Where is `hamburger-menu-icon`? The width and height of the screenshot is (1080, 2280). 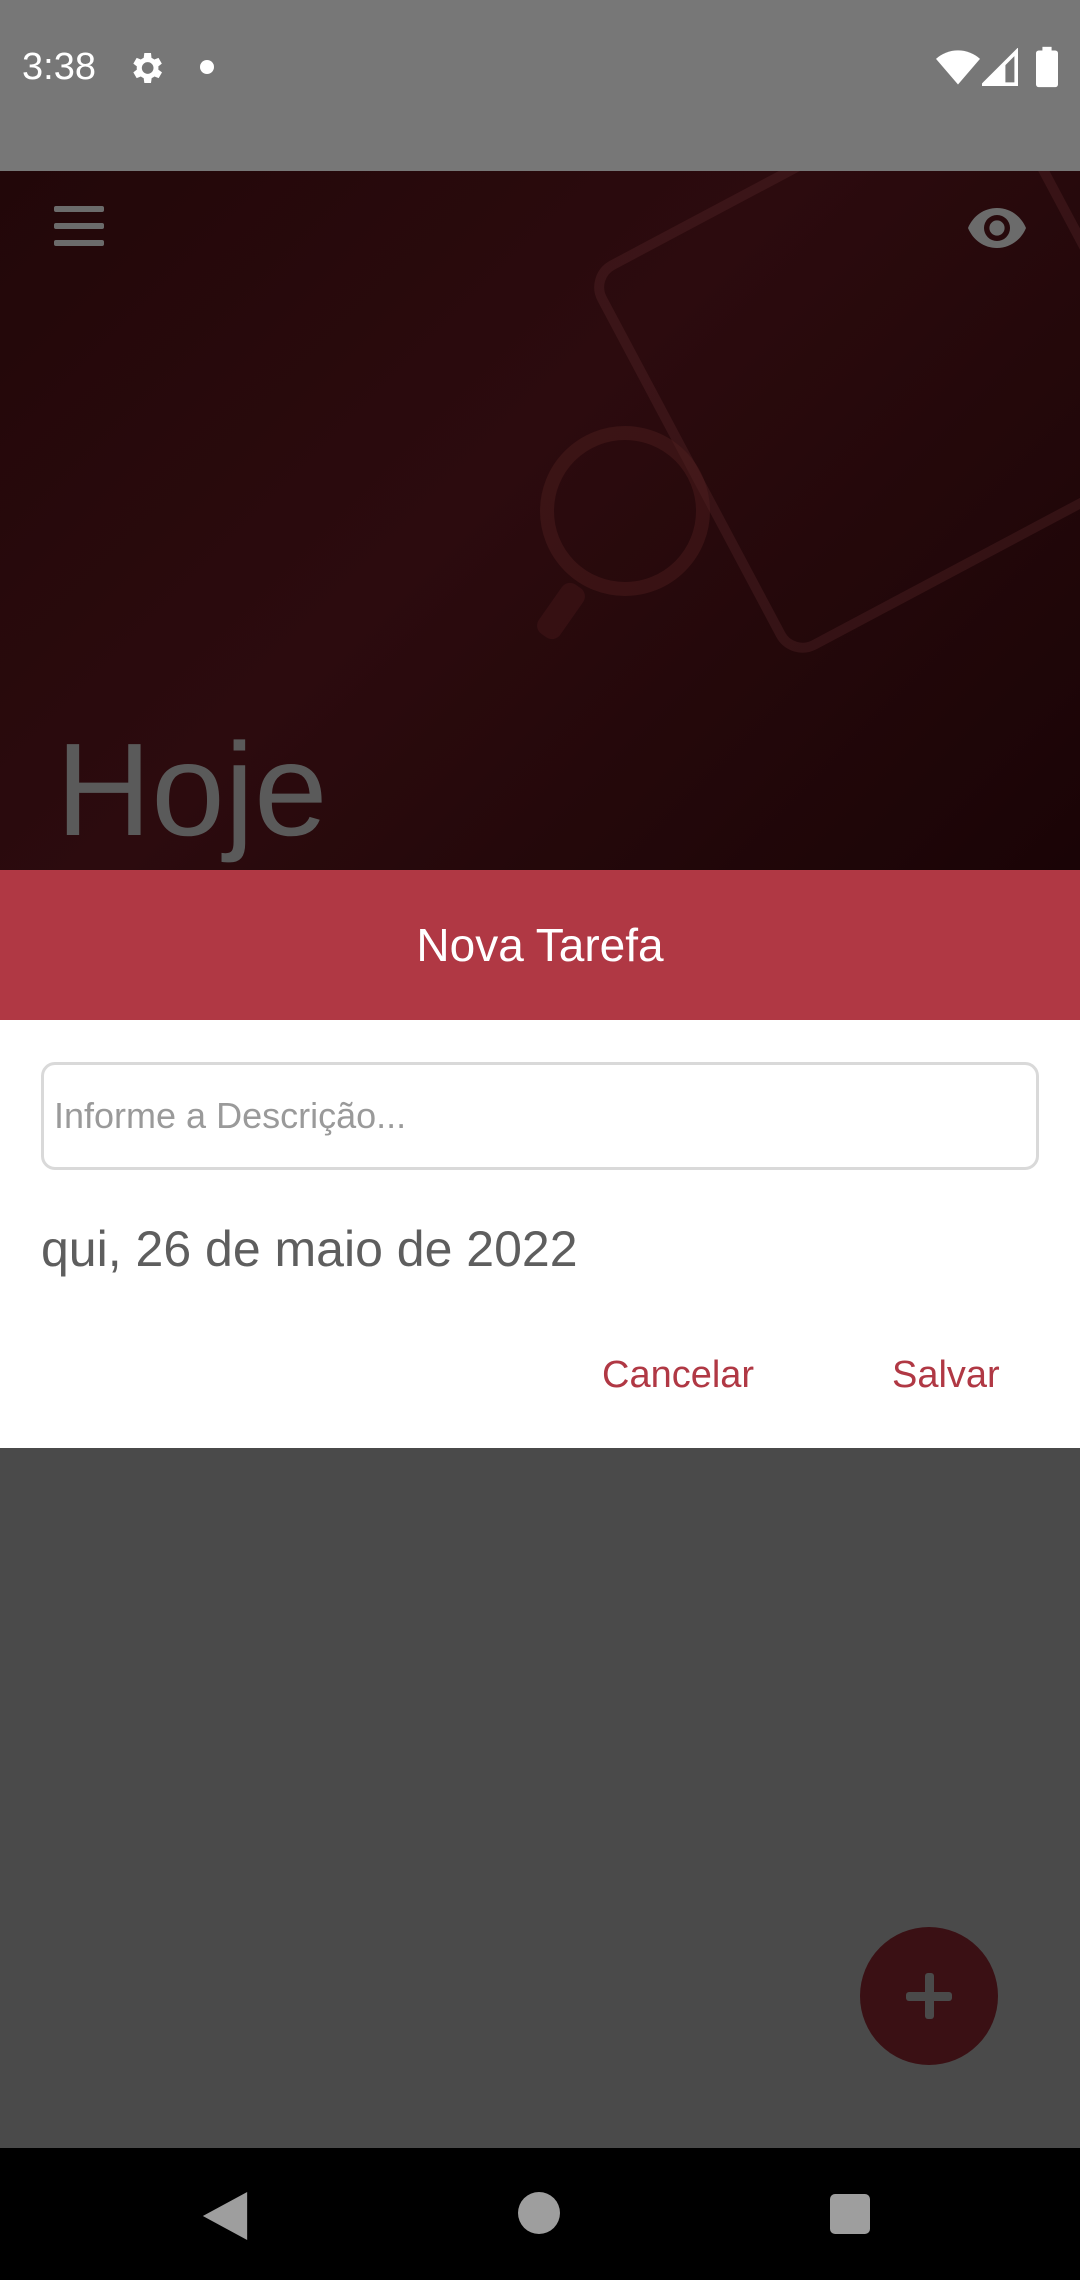 hamburger-menu-icon is located at coordinates (79, 228).